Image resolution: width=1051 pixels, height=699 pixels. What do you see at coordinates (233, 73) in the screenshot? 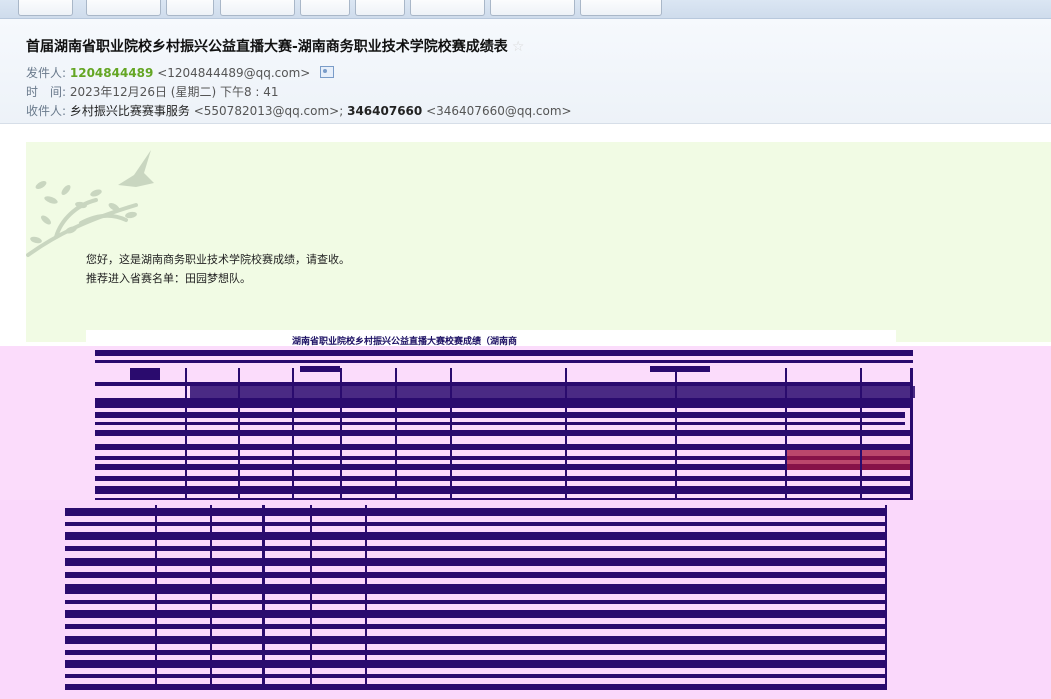
I see `sender-email: <1204844489@qq.com>` at bounding box center [233, 73].